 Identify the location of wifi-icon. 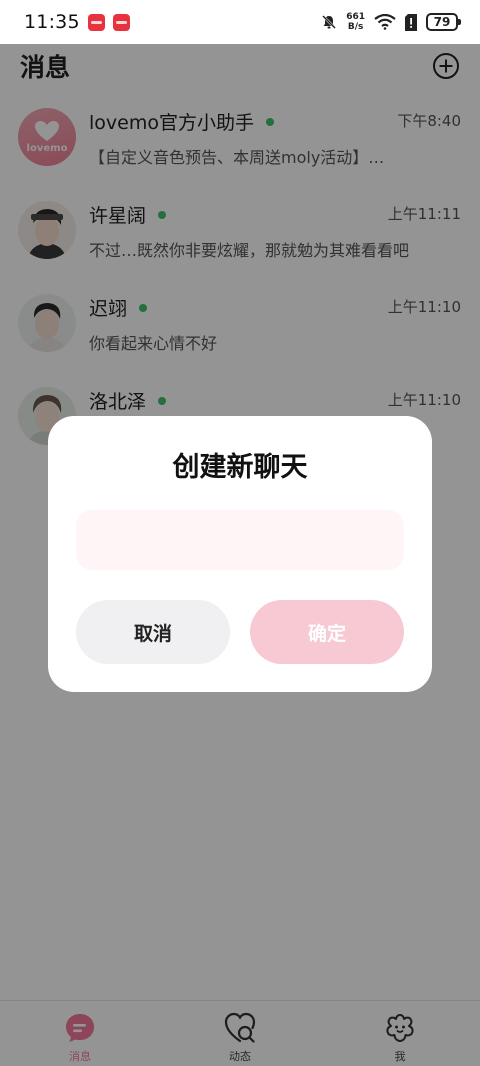
(385, 22).